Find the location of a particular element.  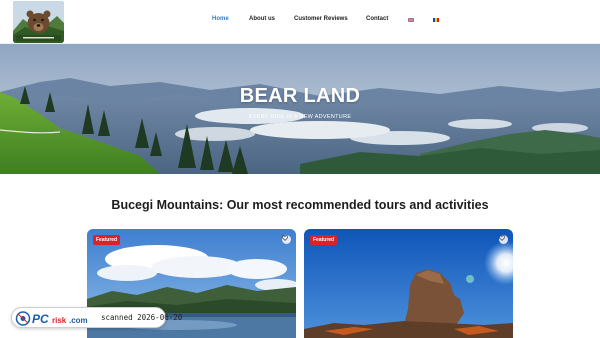

site-header: Home About us Customer Reviews Contact is located at coordinates (300, 22).